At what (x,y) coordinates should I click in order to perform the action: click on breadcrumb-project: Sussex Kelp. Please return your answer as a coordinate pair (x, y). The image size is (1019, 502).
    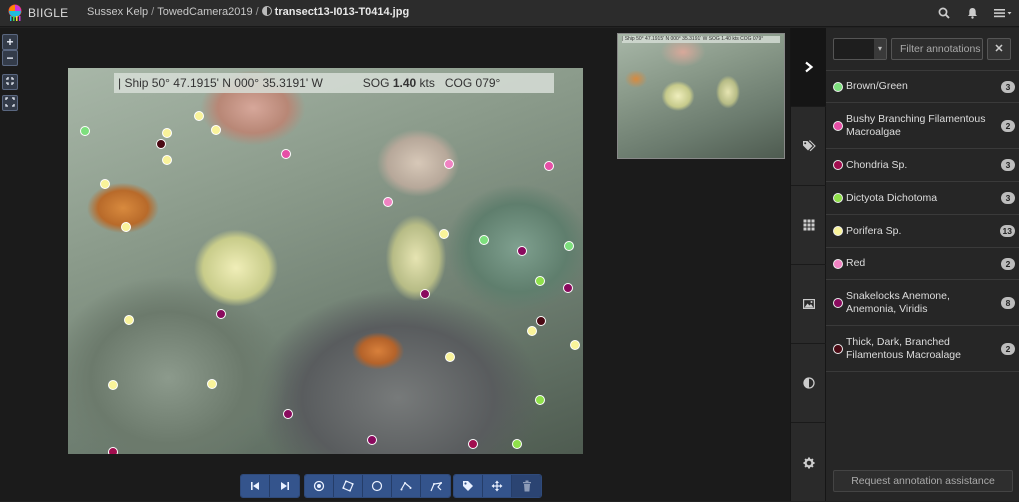
    Looking at the image, I should click on (117, 12).